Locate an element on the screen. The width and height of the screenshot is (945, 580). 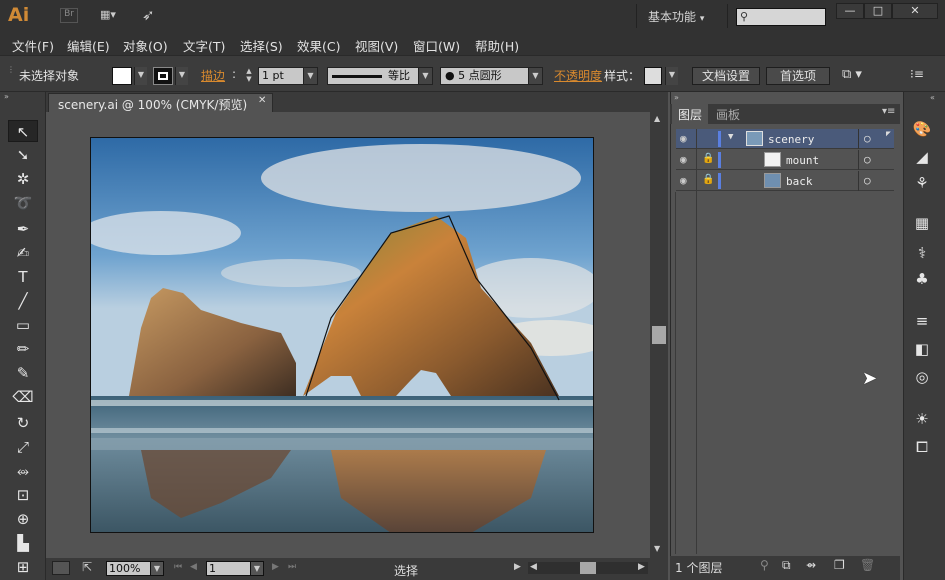
last-page-icon: ⏭ is located at coordinates (292, 567).